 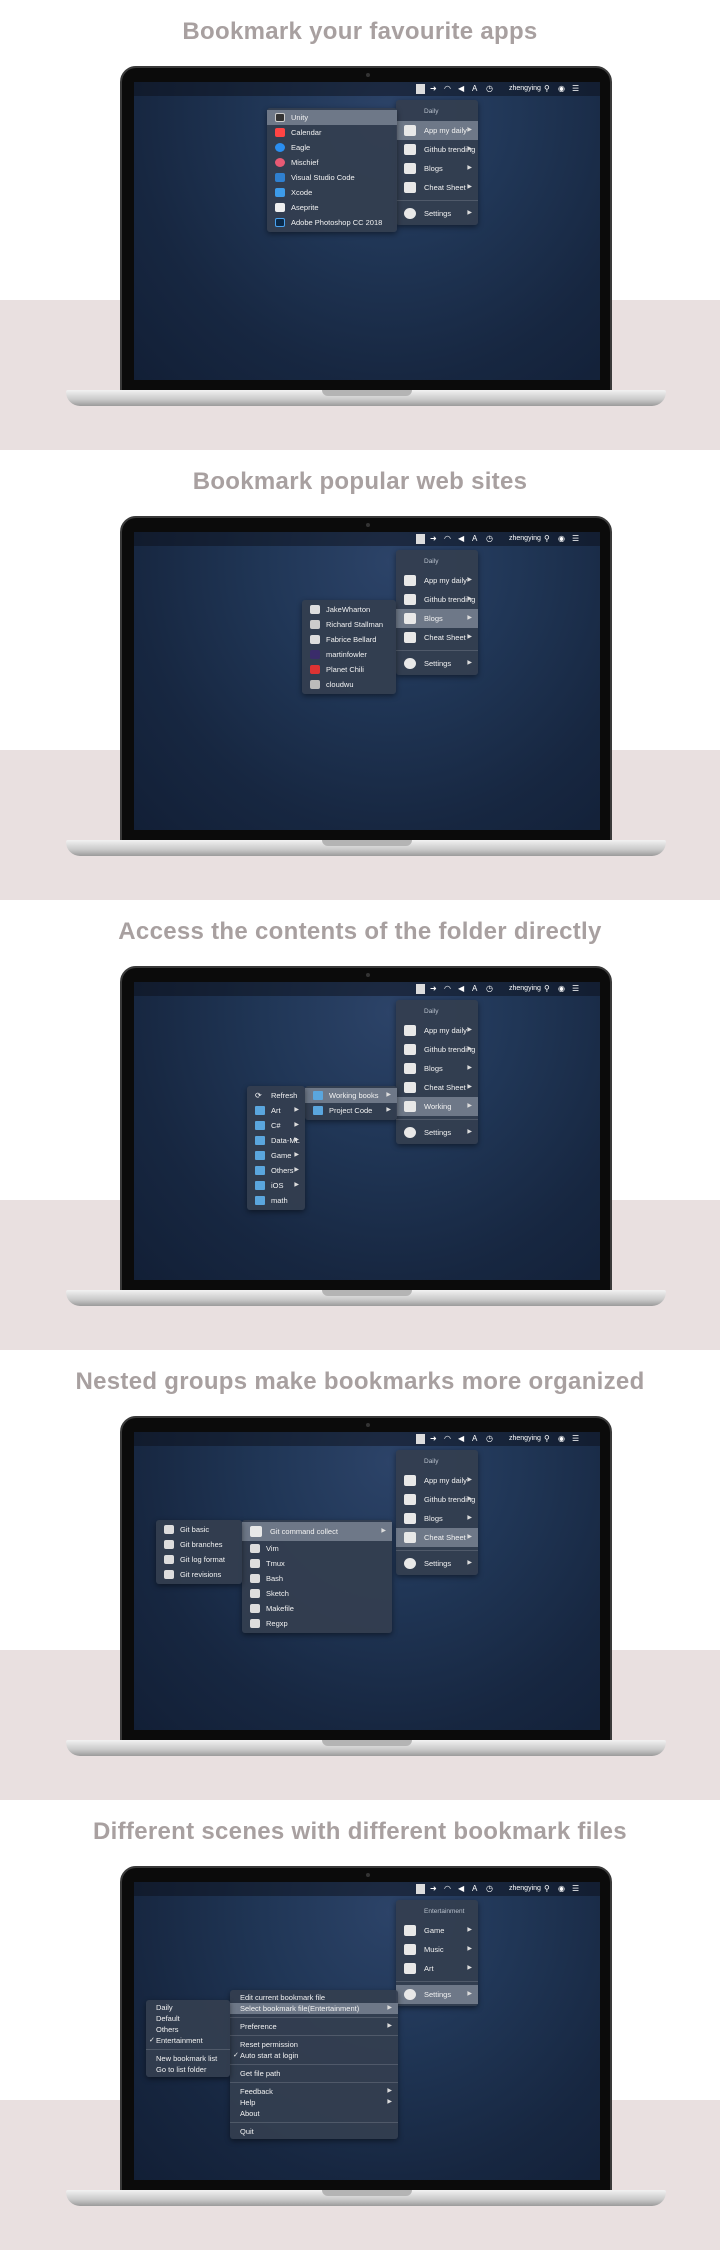 I want to click on menu-item: Working ▶, so click(x=437, y=1106).